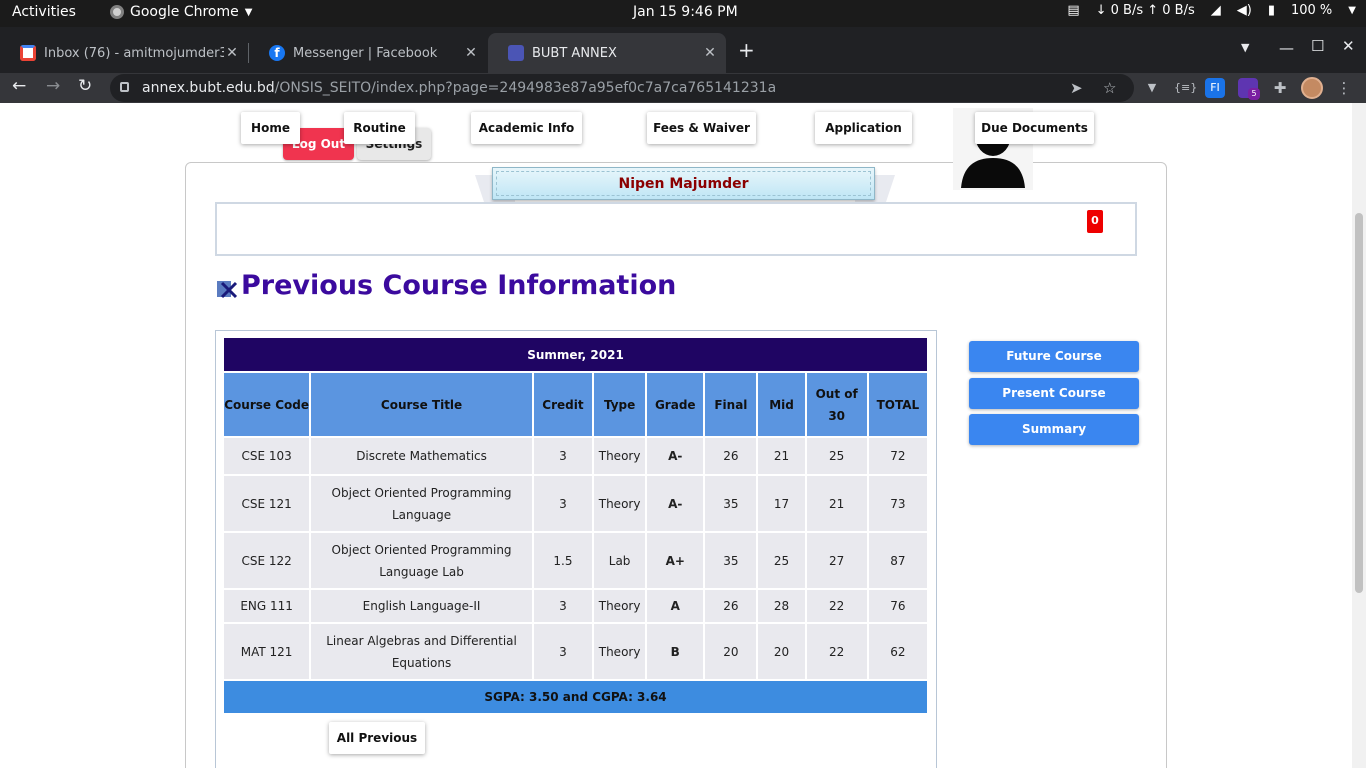  Describe the element at coordinates (134, 53) in the screenshot. I see `tab-title: Inbox (76) - amitmojumder356` at that location.